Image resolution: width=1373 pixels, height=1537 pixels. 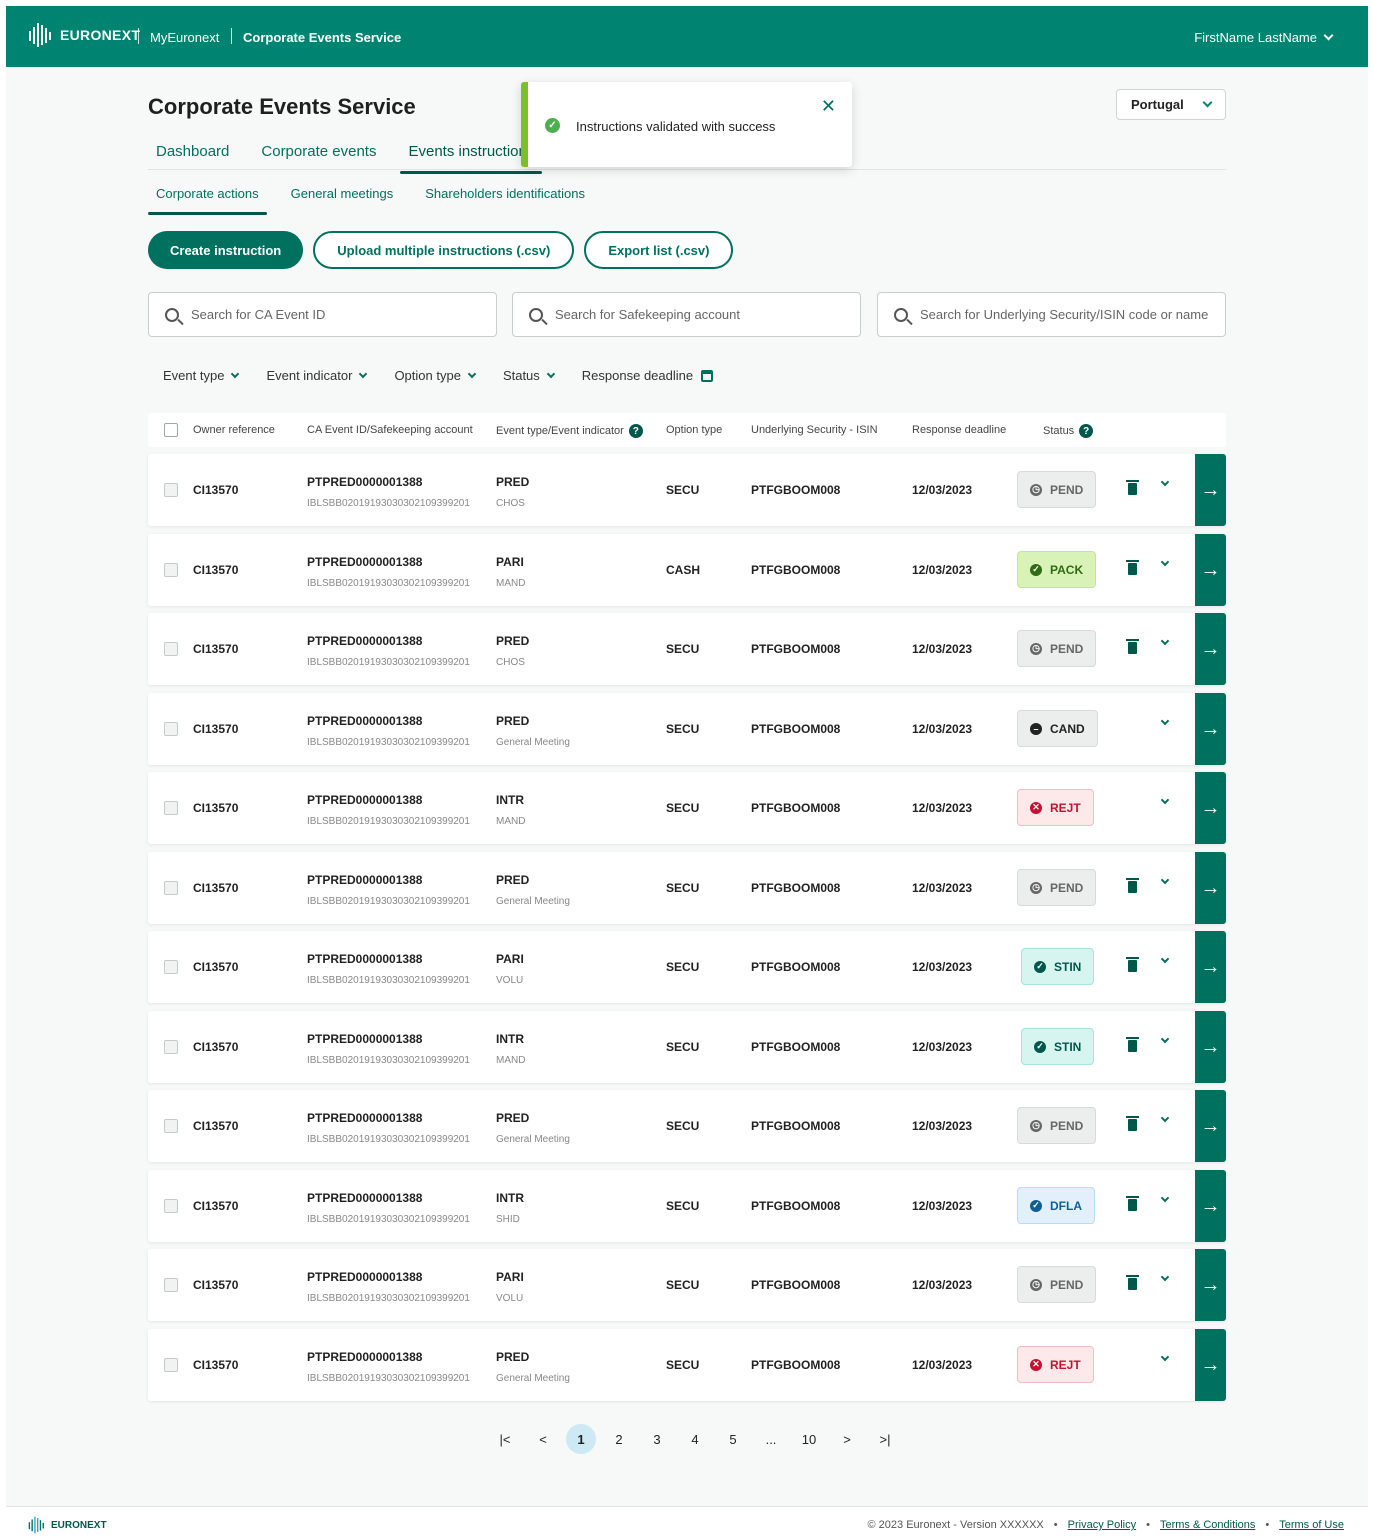 What do you see at coordinates (322, 37) in the screenshot?
I see `service-name: Corporate Events Service` at bounding box center [322, 37].